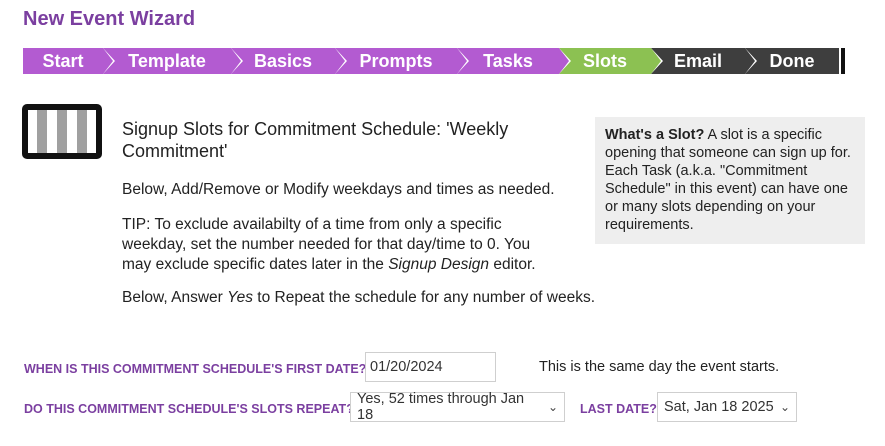 The width and height of the screenshot is (885, 446). What do you see at coordinates (843, 61) in the screenshot?
I see `steps-end-divider` at bounding box center [843, 61].